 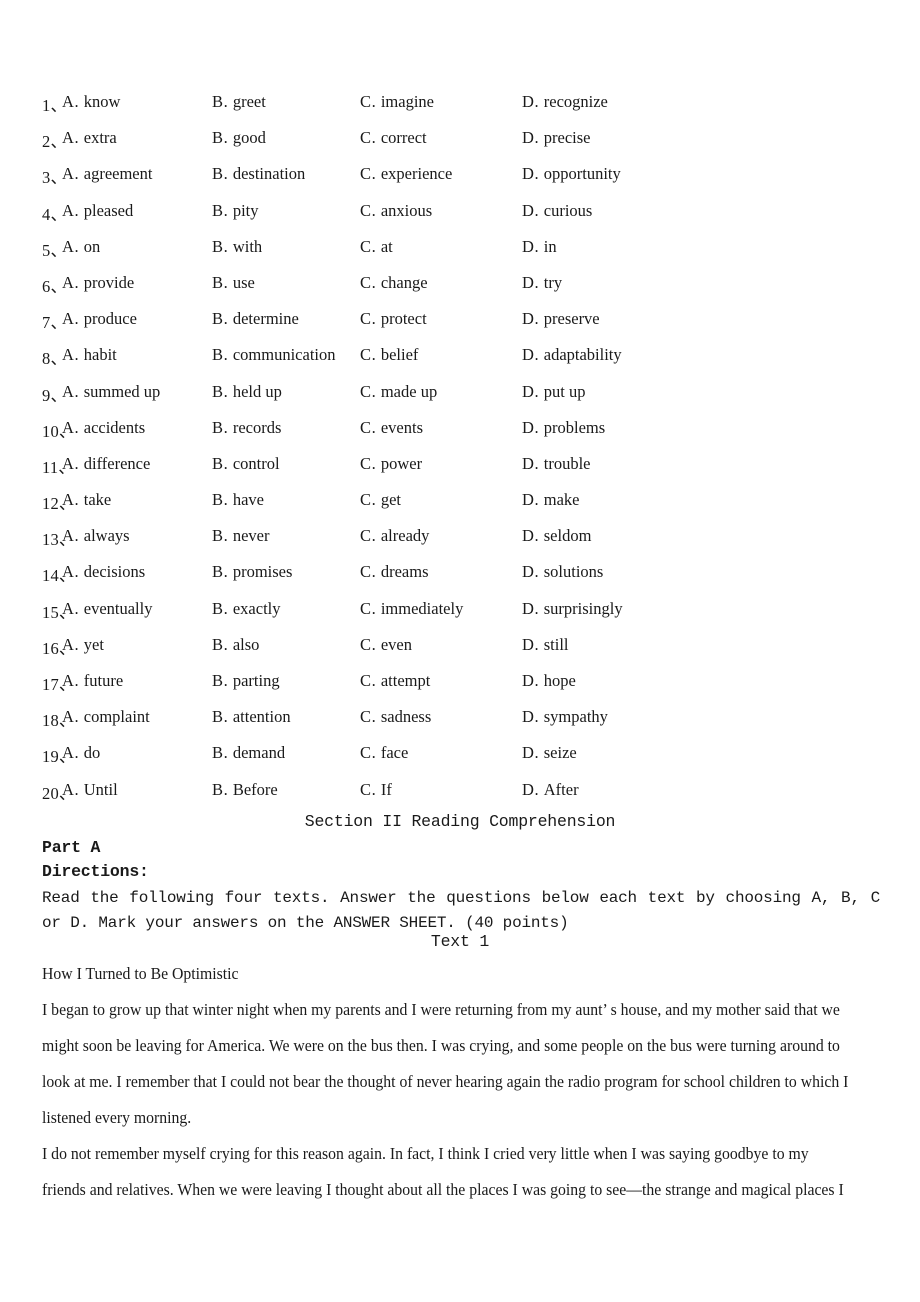 I want to click on cloze-option-c: C. sadness, so click(x=395, y=717).